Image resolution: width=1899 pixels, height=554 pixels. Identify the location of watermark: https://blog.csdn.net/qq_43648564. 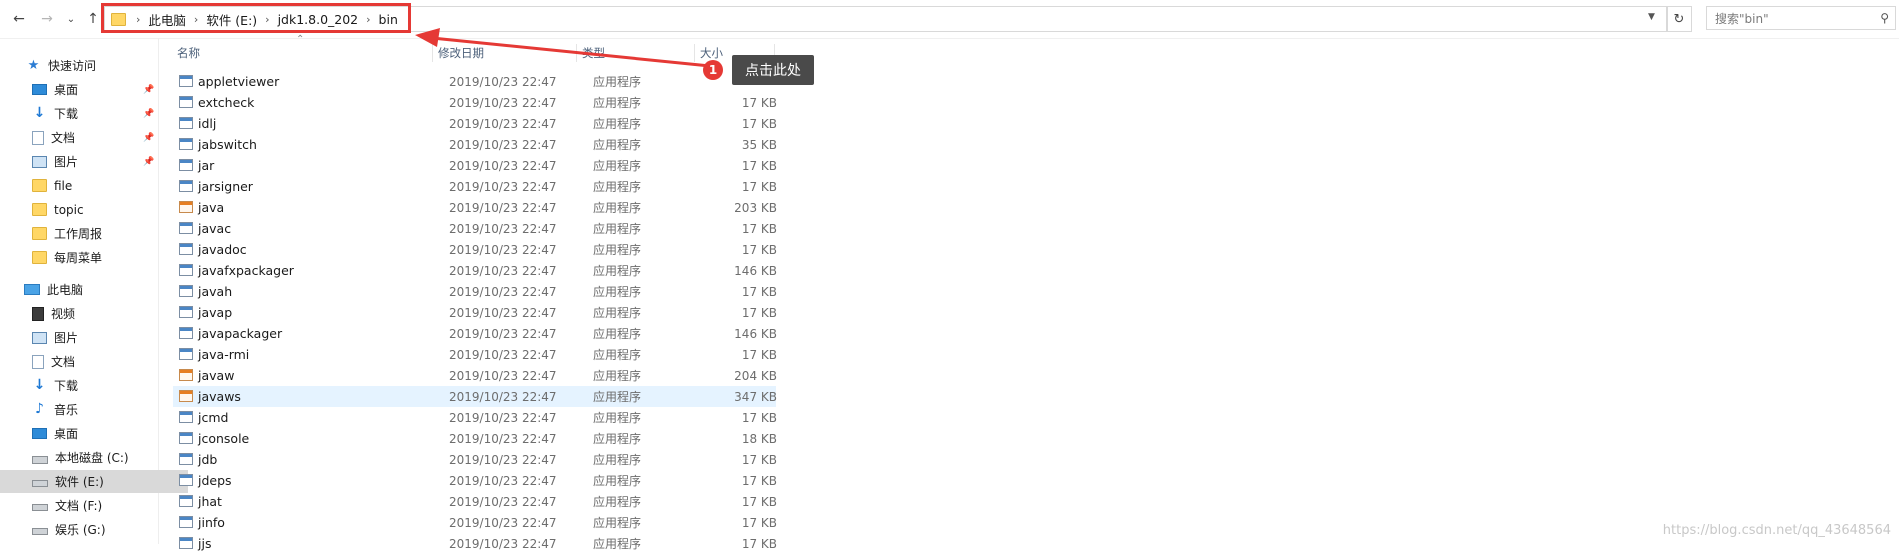
(1777, 530).